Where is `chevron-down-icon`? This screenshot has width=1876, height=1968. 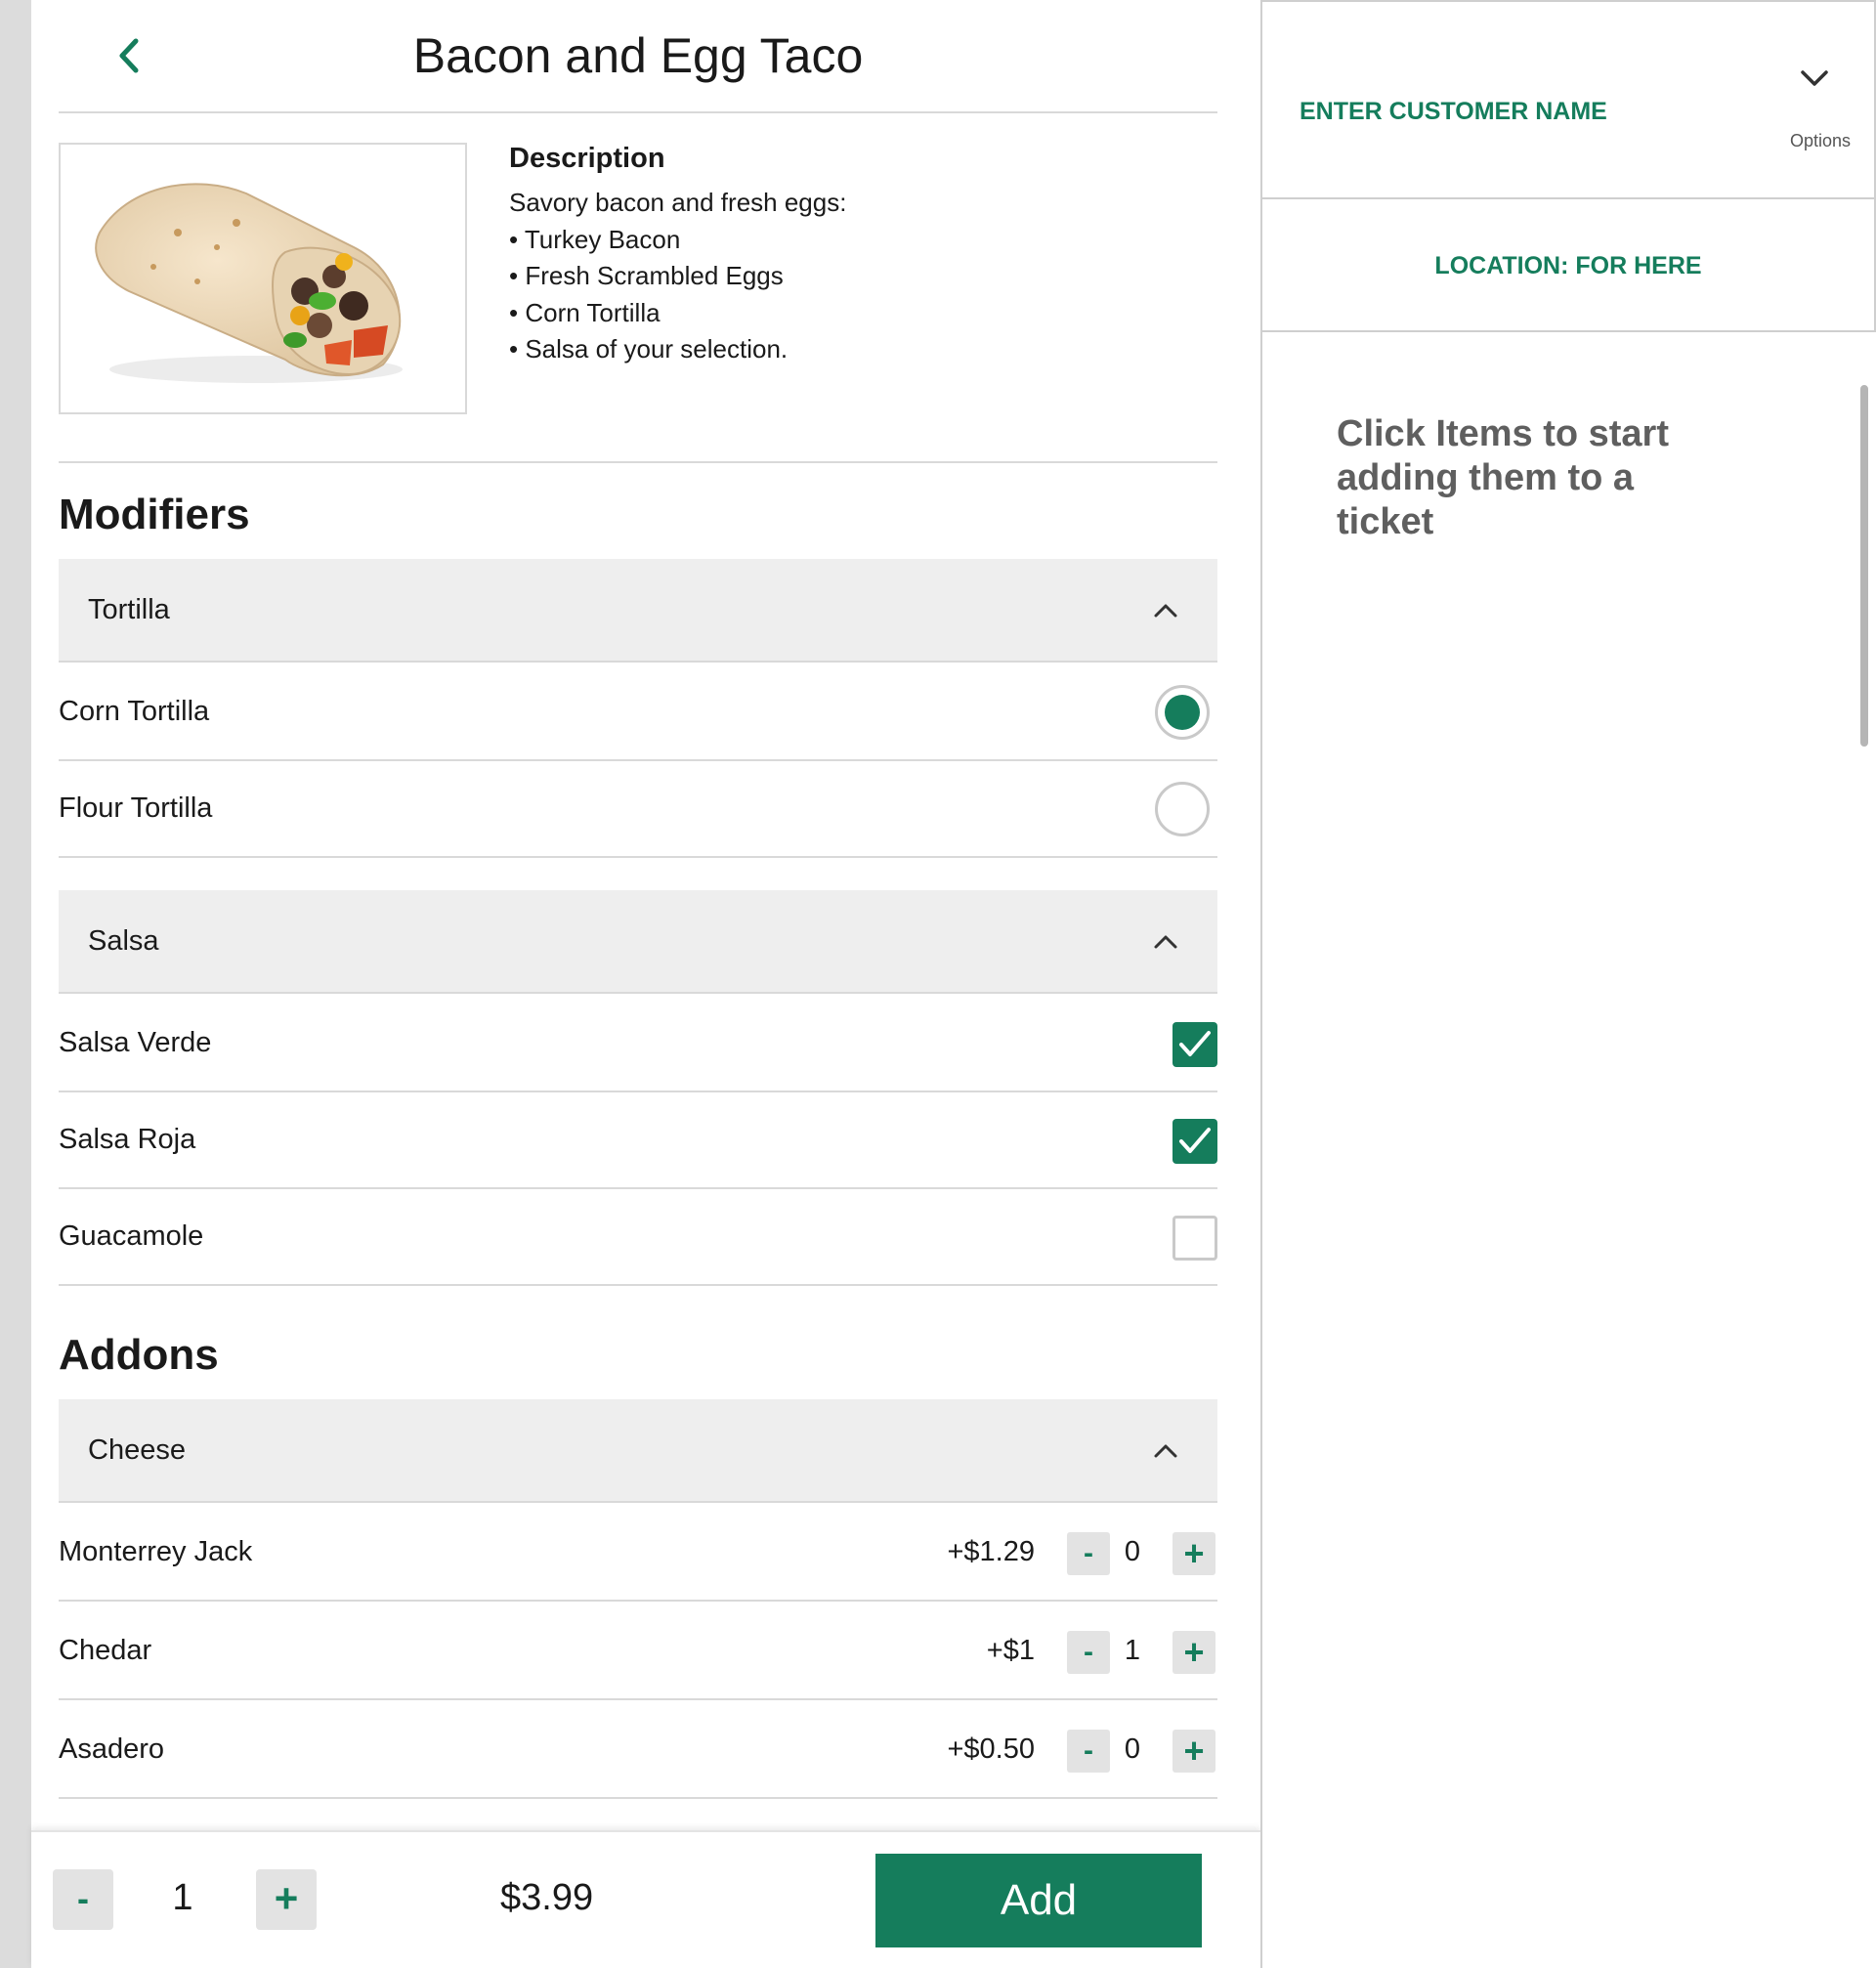 chevron-down-icon is located at coordinates (1814, 79).